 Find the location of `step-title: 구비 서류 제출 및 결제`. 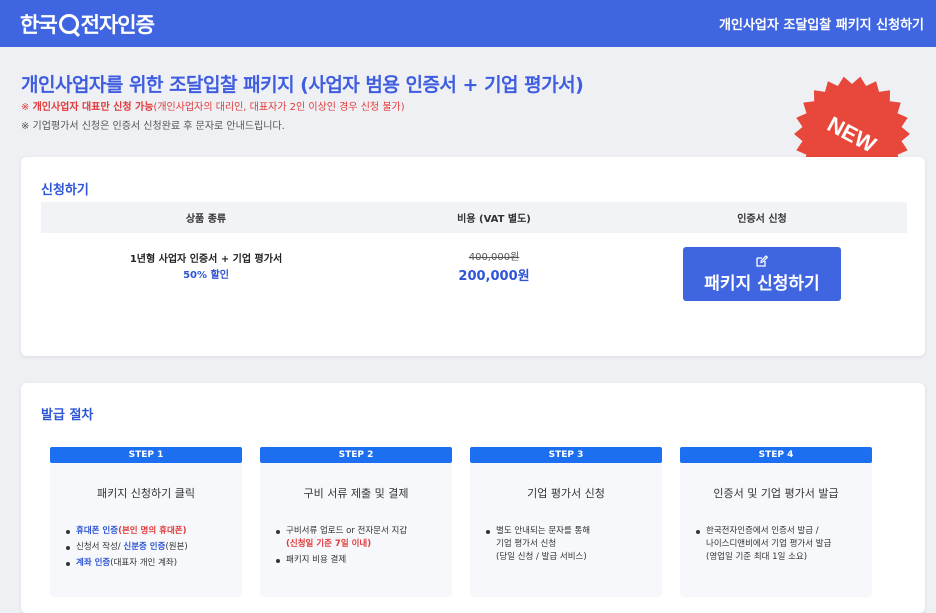

step-title: 구비 서류 제출 및 결제 is located at coordinates (356, 493).